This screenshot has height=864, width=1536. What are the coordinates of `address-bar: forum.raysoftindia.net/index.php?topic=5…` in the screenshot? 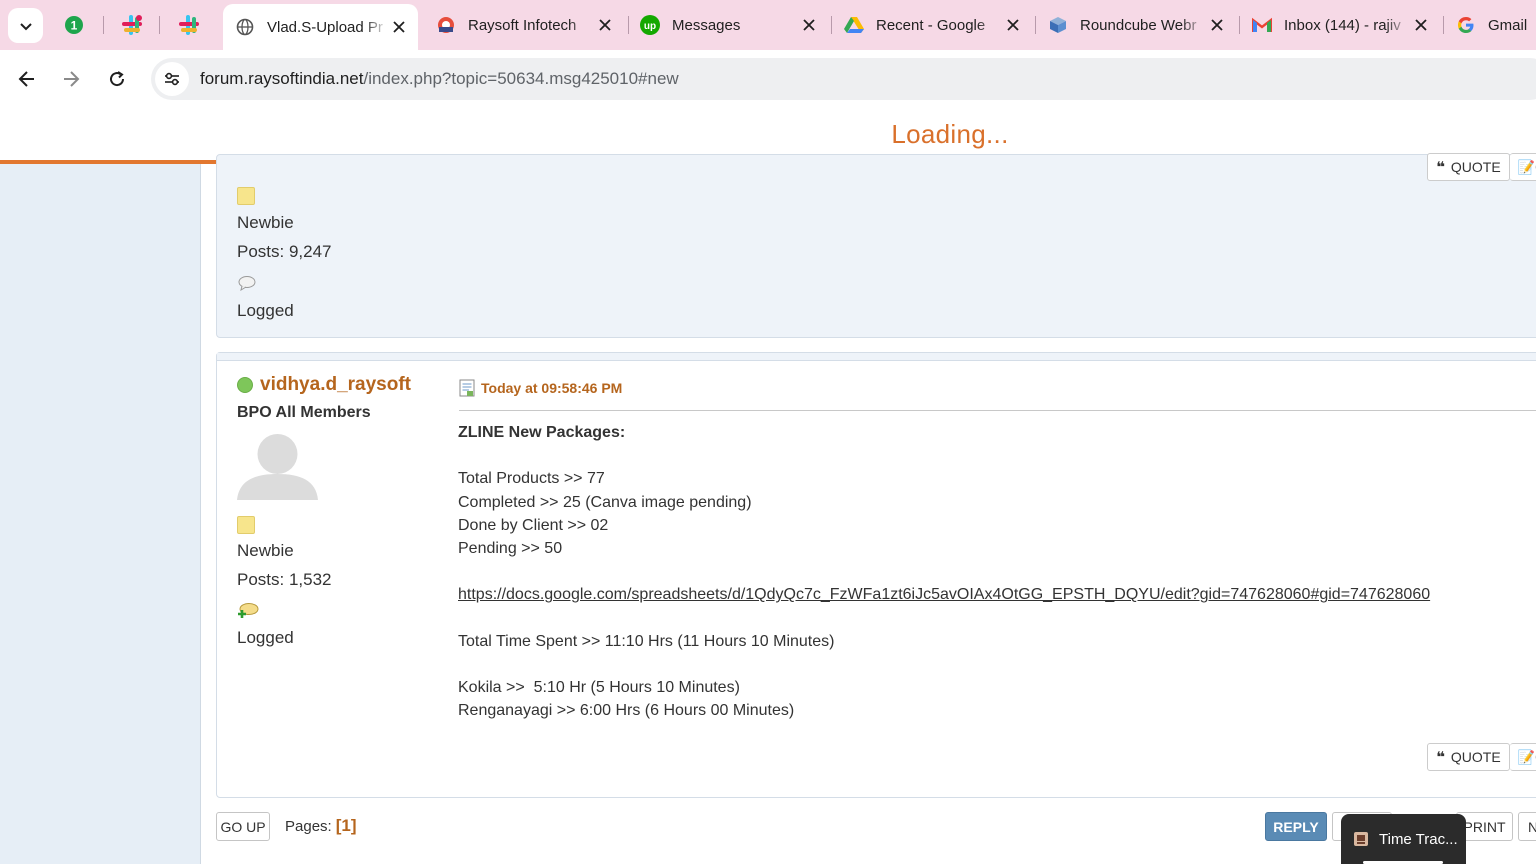 It's located at (843, 79).